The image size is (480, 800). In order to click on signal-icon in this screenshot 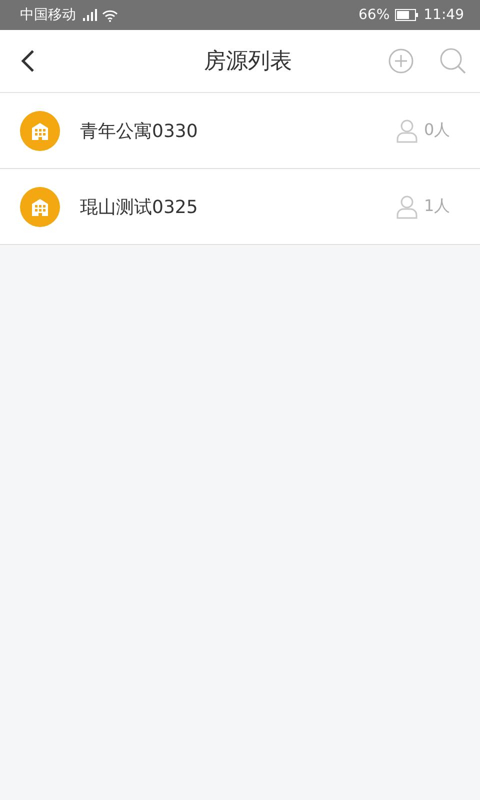, I will do `click(89, 15)`.